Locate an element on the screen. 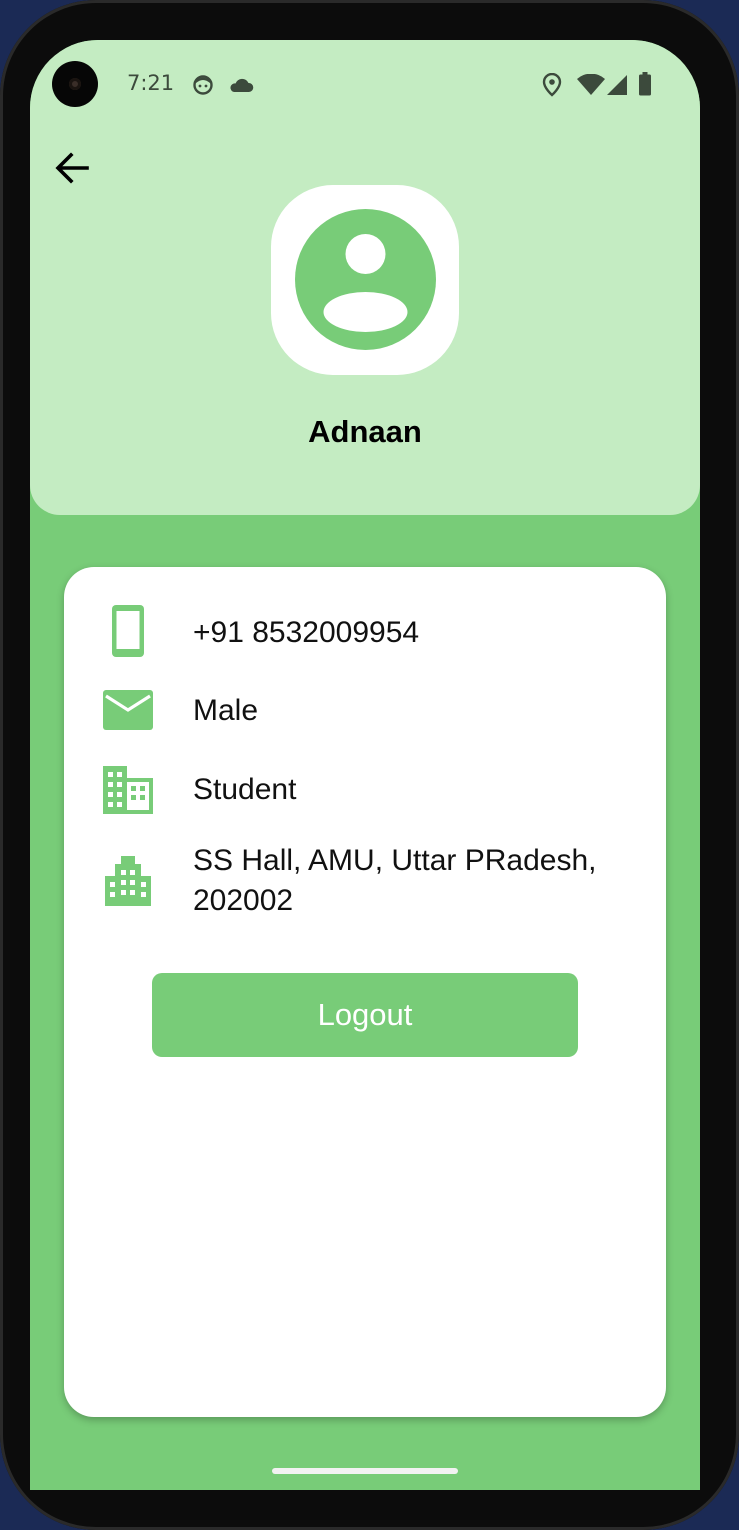  battery-icon is located at coordinates (645, 84).